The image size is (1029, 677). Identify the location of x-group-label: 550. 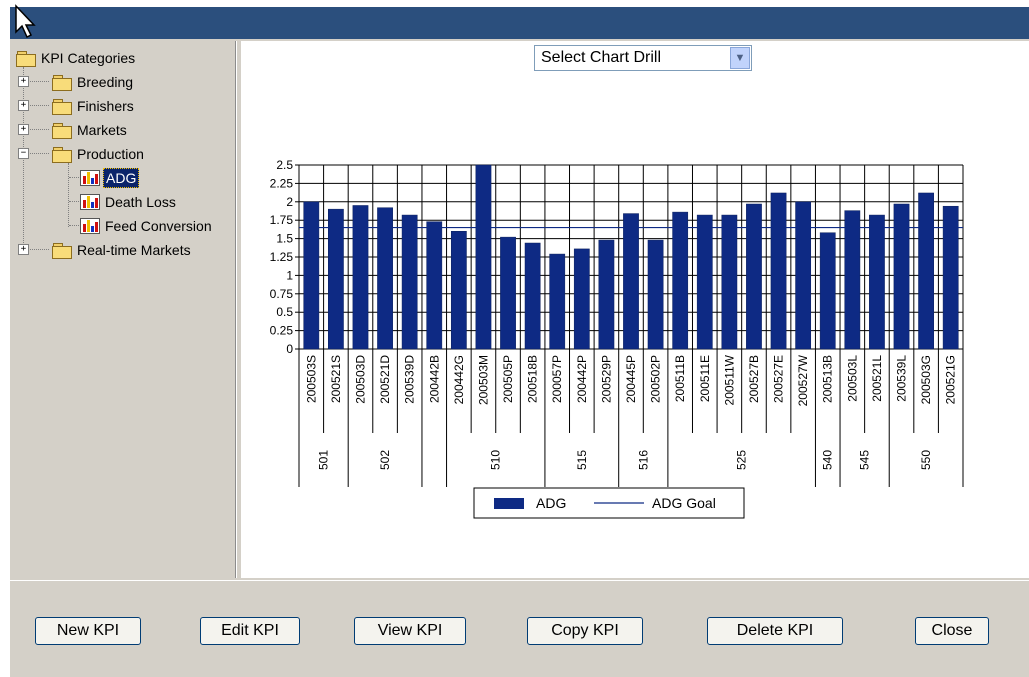
(926, 460).